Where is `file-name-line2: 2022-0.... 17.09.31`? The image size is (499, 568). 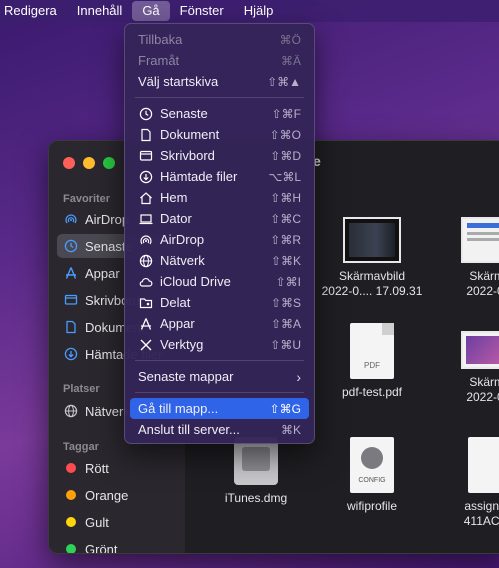
file-name-line2: 2022-0.... 17.09.31 is located at coordinates (372, 291).